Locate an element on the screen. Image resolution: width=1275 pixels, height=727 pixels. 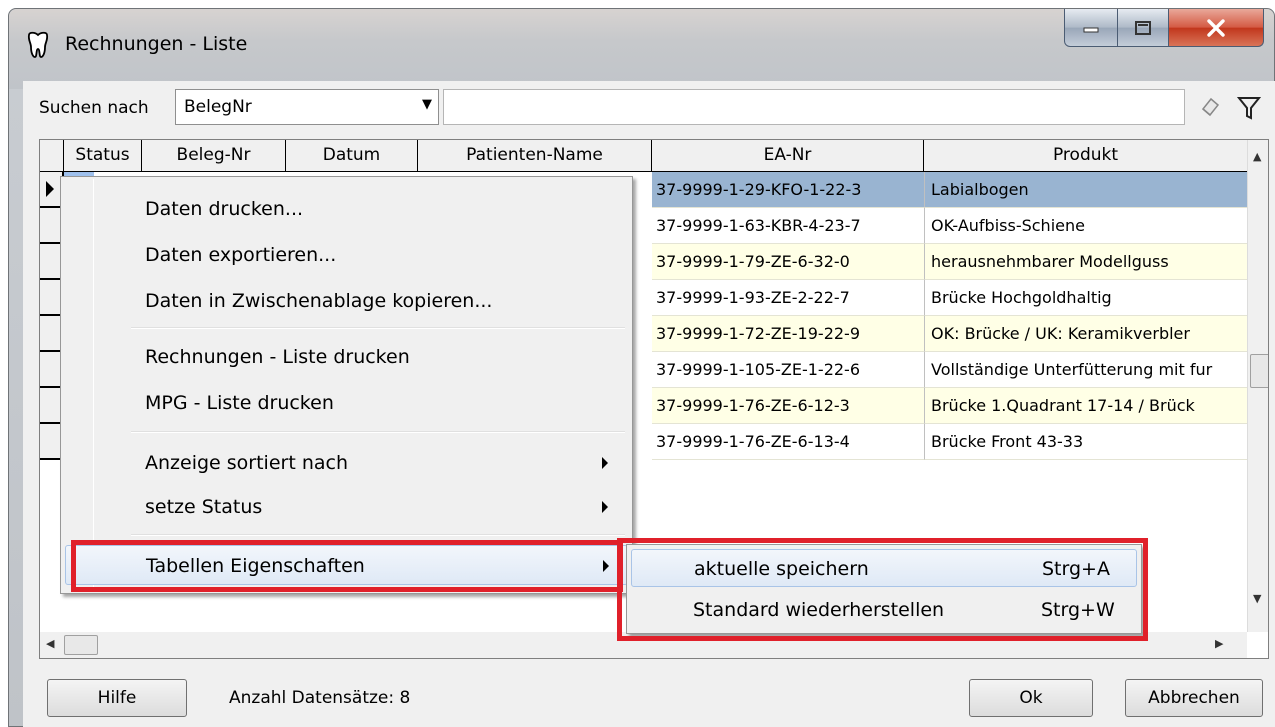
highlight-box-menu-item is located at coordinates (347, 566).